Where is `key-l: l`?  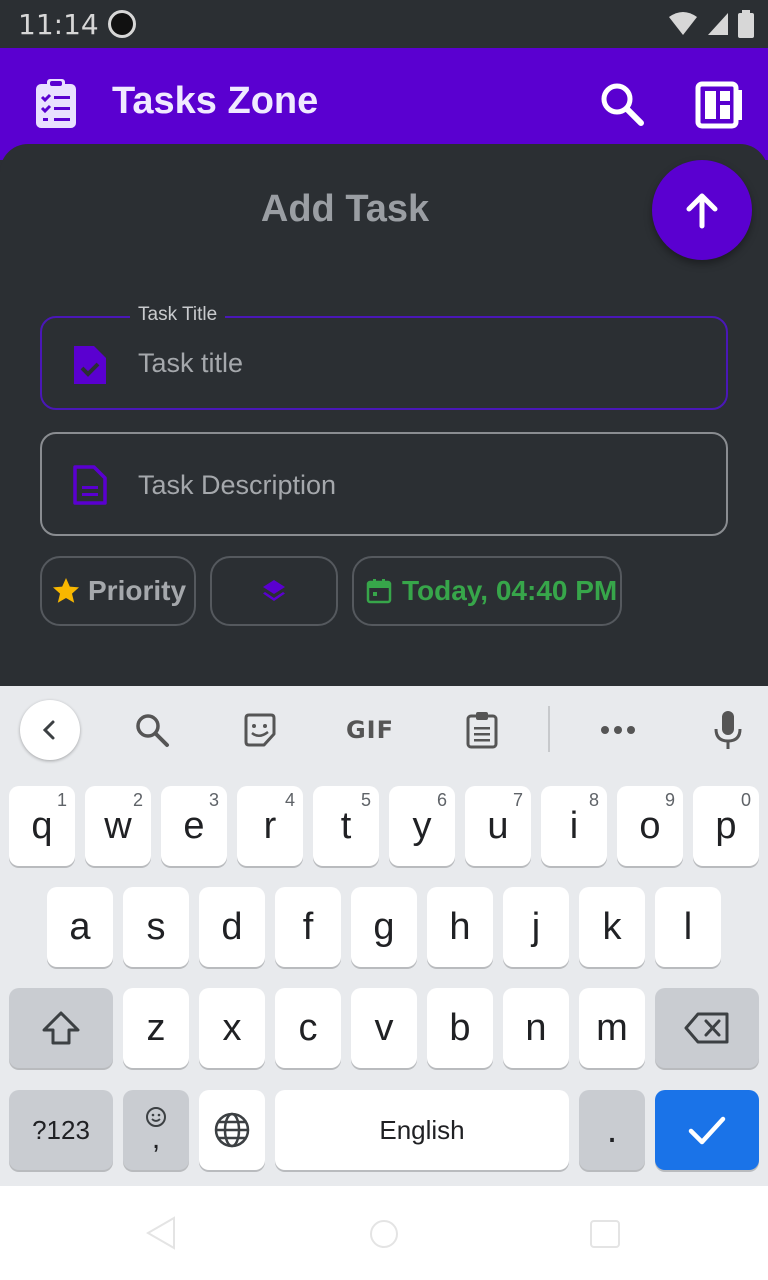 key-l: l is located at coordinates (688, 927).